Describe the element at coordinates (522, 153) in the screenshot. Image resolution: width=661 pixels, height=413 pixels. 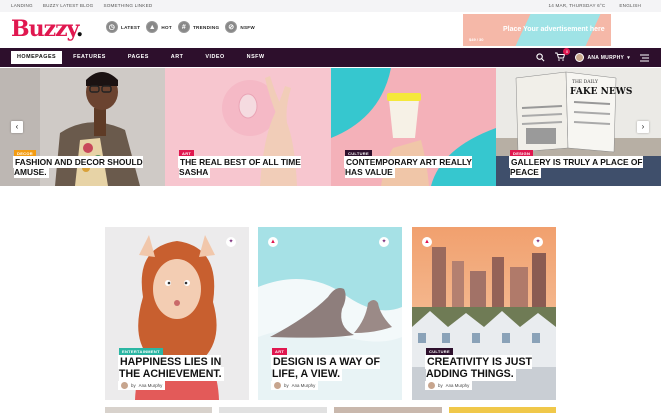
I see `category-badge: DESIGN` at that location.